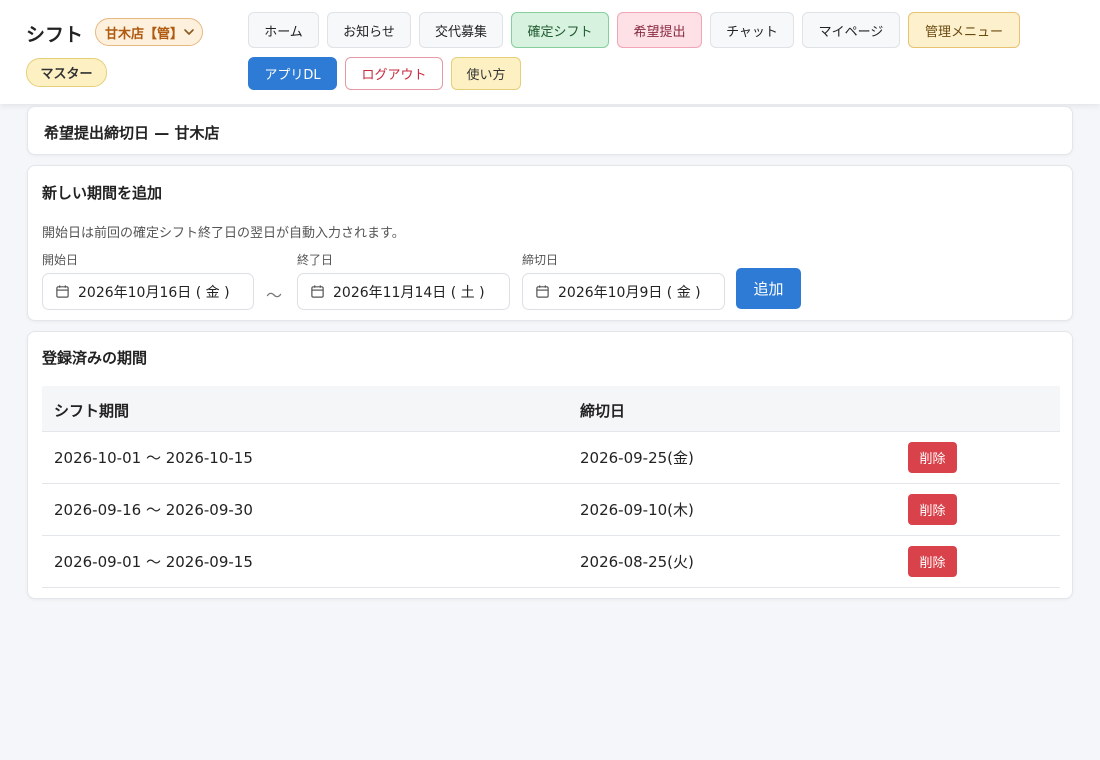  What do you see at coordinates (153, 510) in the screenshot?
I see `row-period: 2026-09-16 〜 2026-09-30` at bounding box center [153, 510].